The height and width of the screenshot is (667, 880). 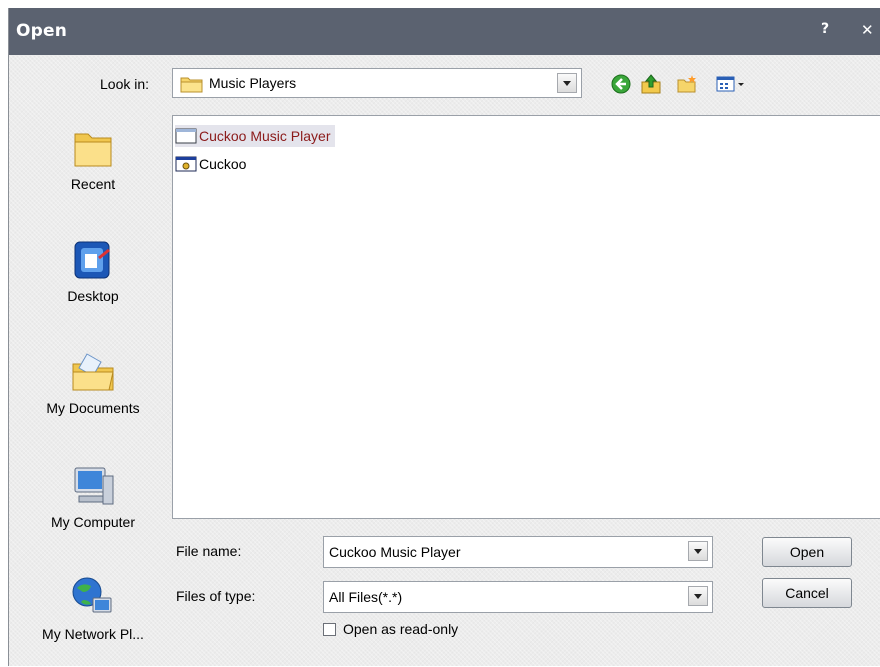 What do you see at coordinates (651, 84) in the screenshot?
I see `up-folder-icon` at bounding box center [651, 84].